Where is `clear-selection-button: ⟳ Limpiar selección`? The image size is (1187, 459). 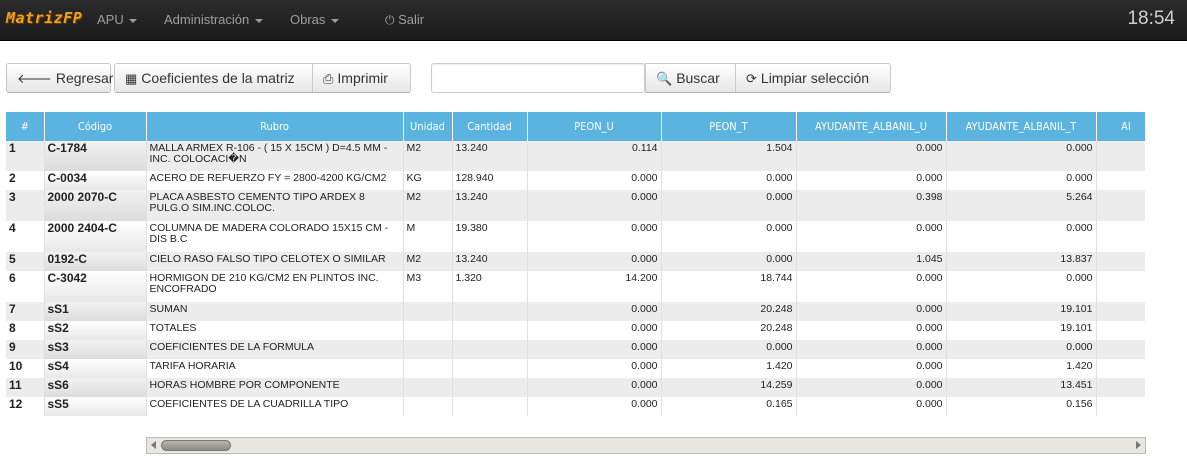 clear-selection-button: ⟳ Limpiar selección is located at coordinates (813, 78).